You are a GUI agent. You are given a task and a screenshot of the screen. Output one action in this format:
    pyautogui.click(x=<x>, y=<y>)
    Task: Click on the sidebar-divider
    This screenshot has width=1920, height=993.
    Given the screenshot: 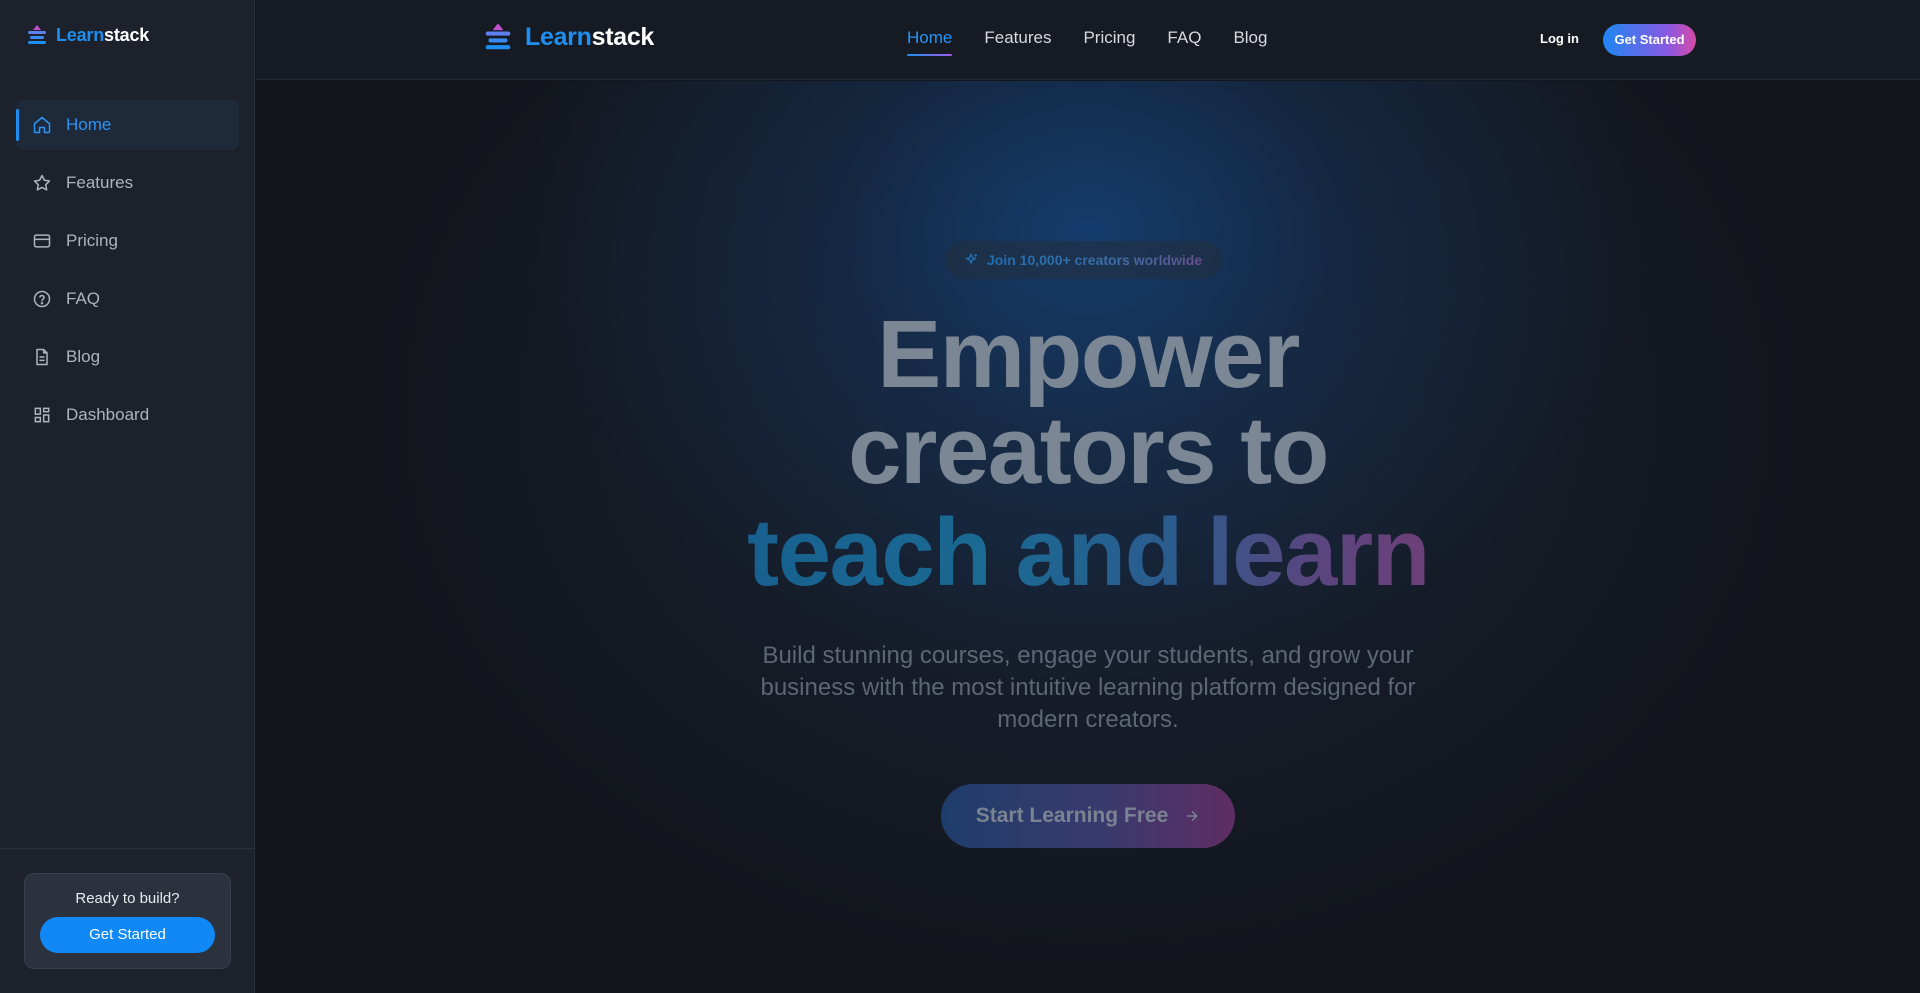 What is the action you would take?
    pyautogui.click(x=127, y=848)
    